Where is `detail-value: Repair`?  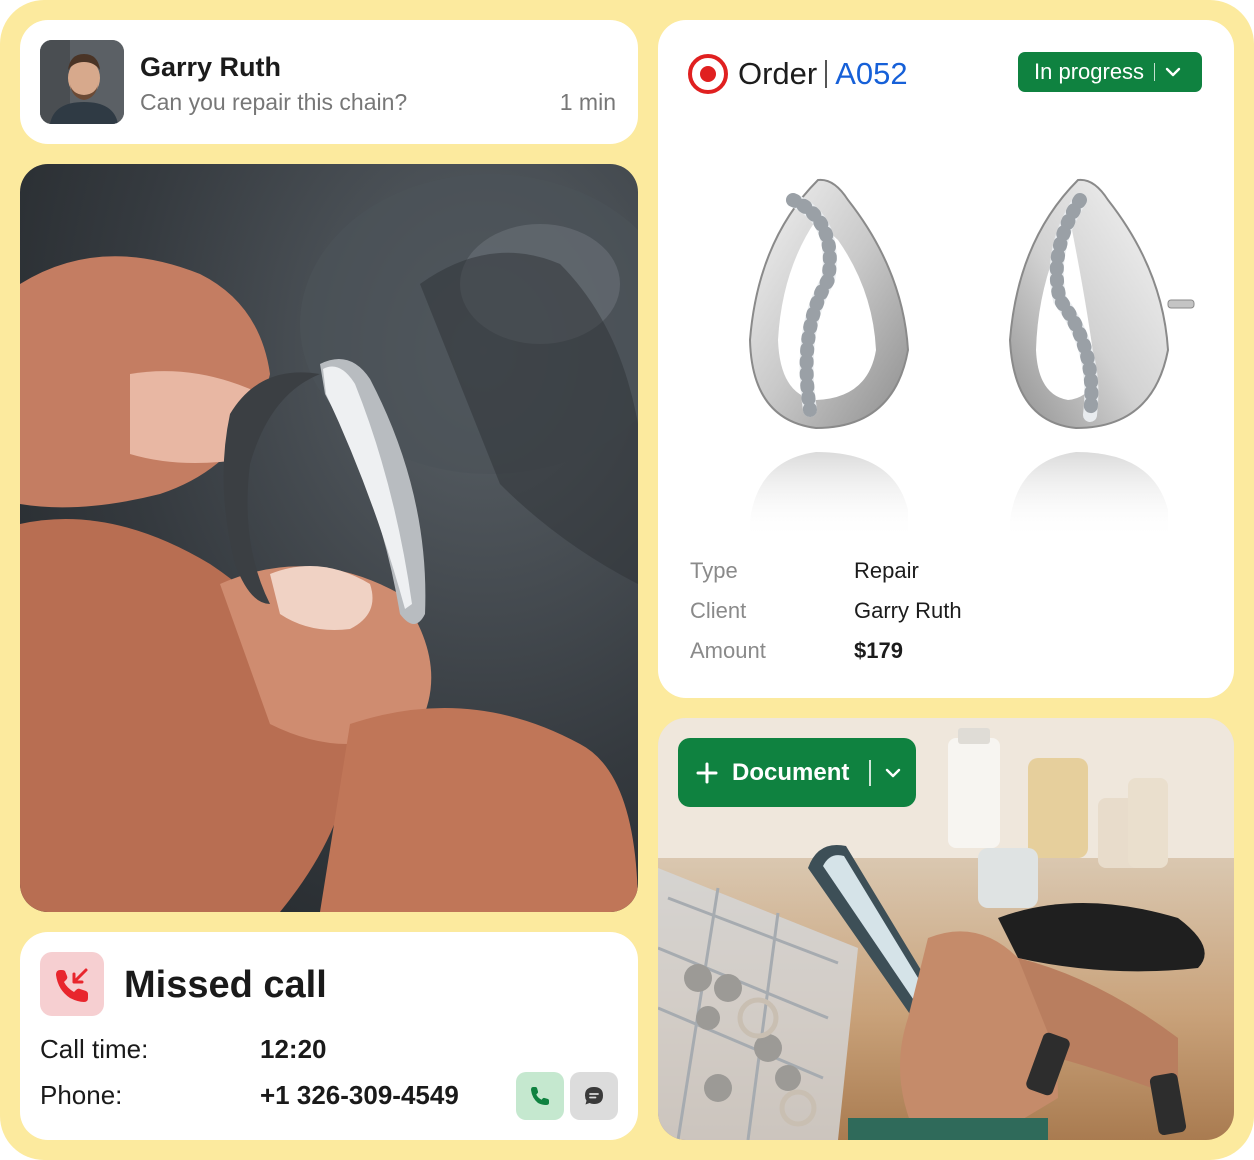
detail-value: Repair is located at coordinates (886, 570).